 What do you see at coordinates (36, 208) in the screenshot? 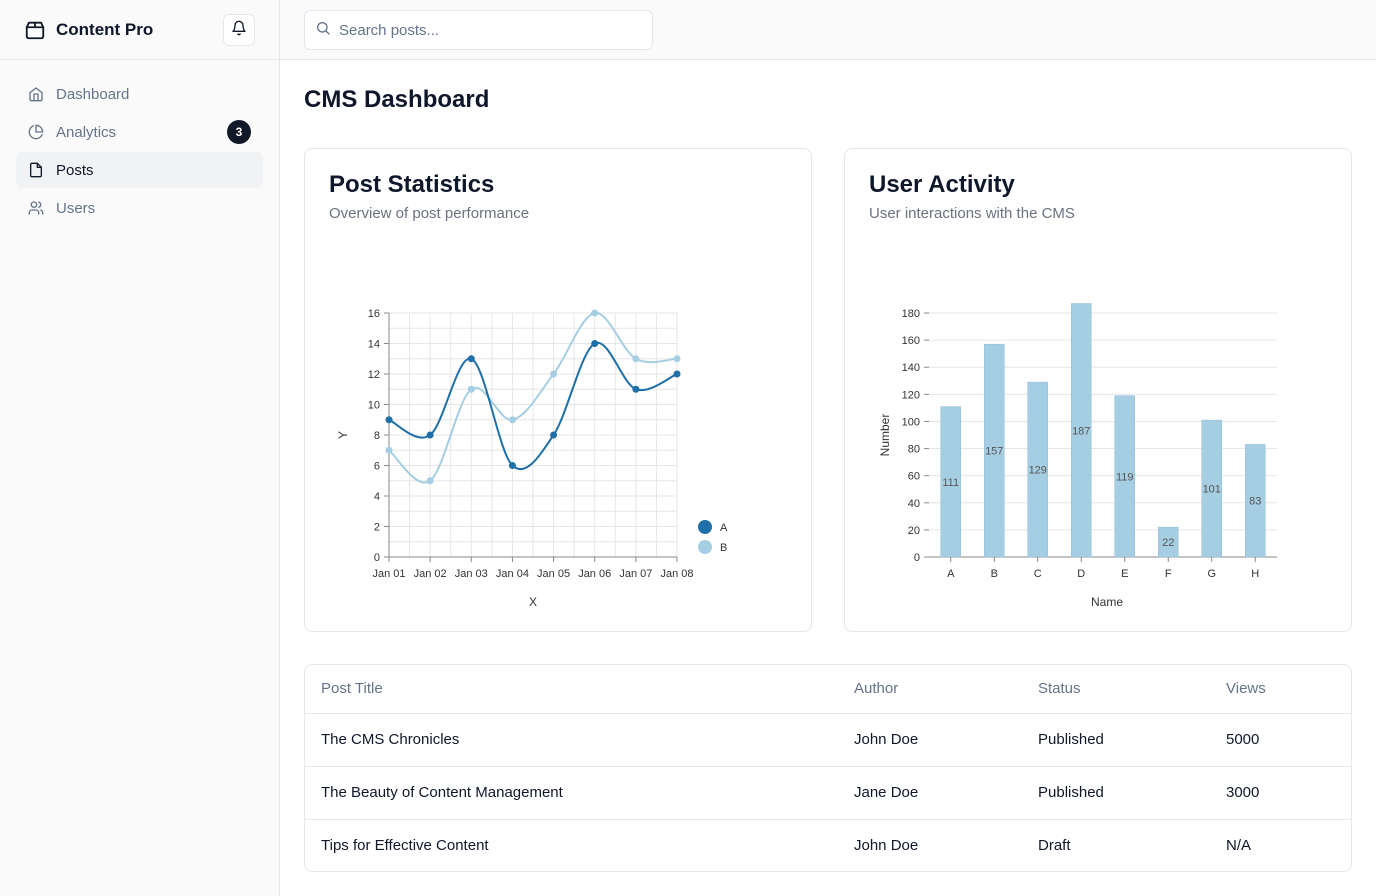
I see `users-icon` at bounding box center [36, 208].